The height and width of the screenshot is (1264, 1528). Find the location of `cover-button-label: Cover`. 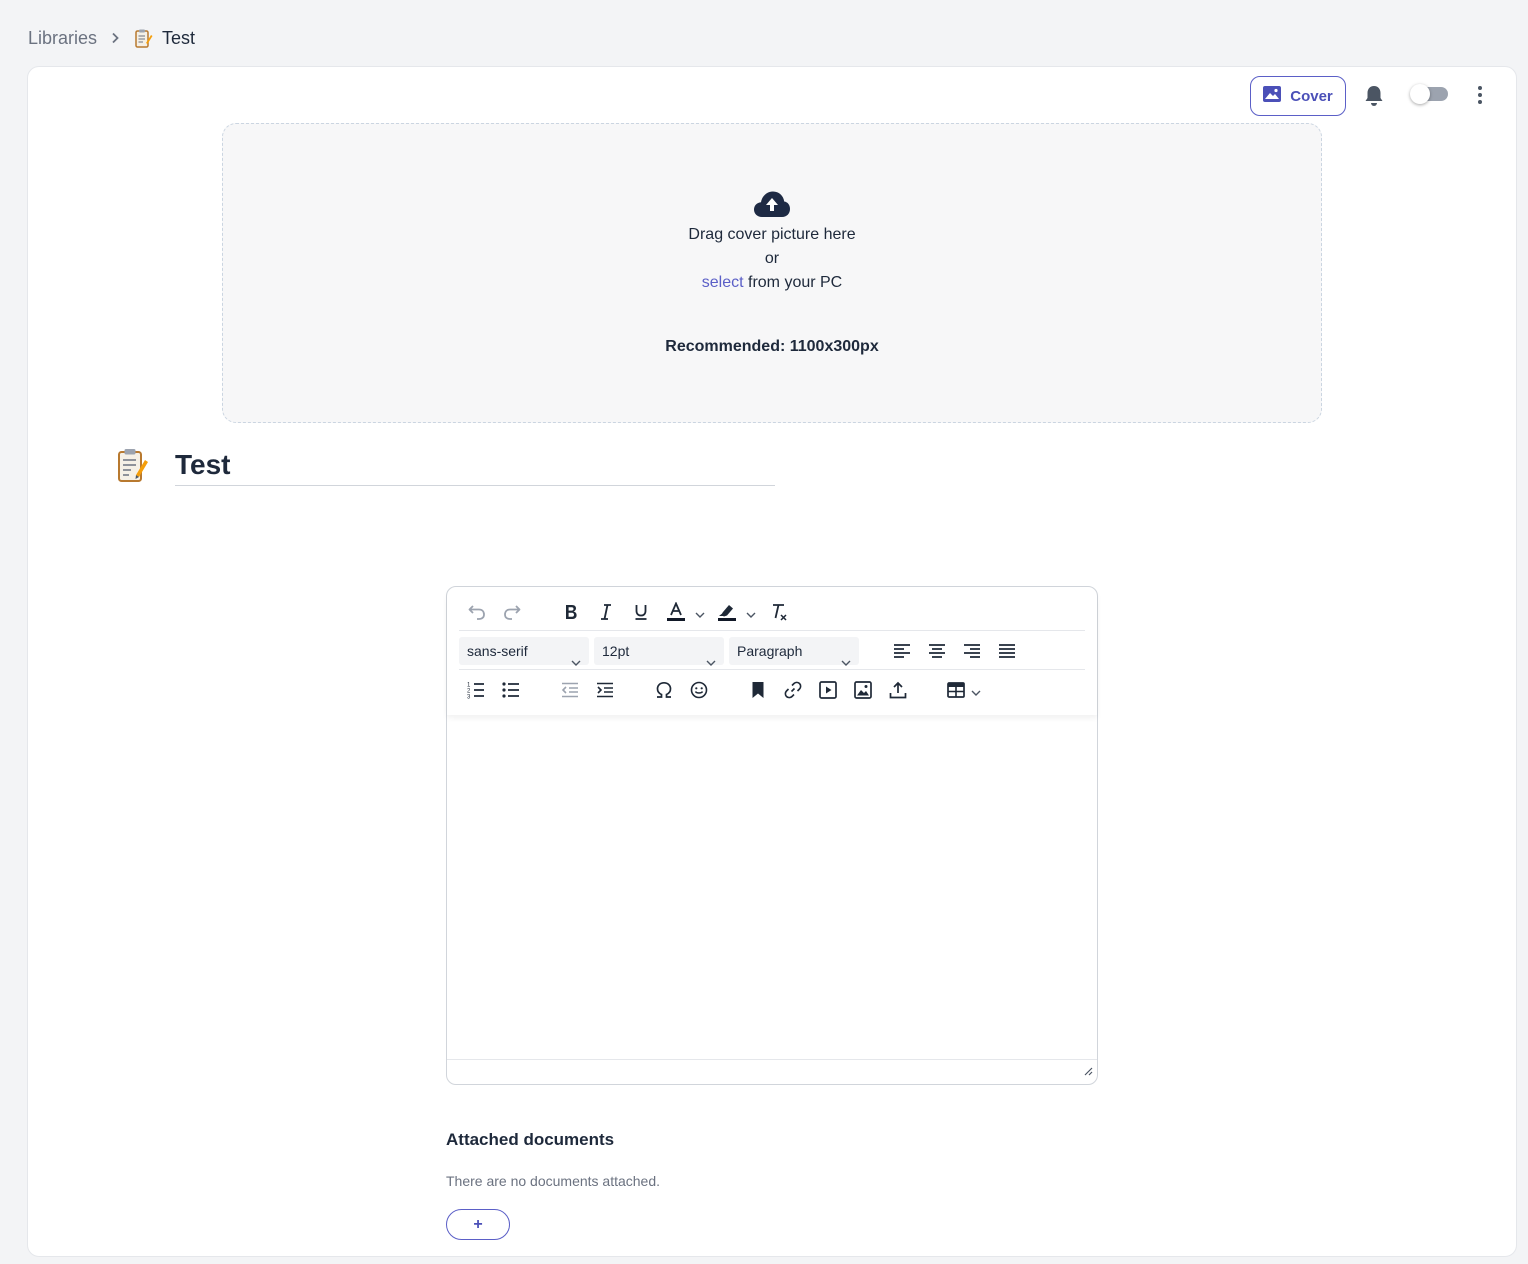

cover-button-label: Cover is located at coordinates (1311, 96).